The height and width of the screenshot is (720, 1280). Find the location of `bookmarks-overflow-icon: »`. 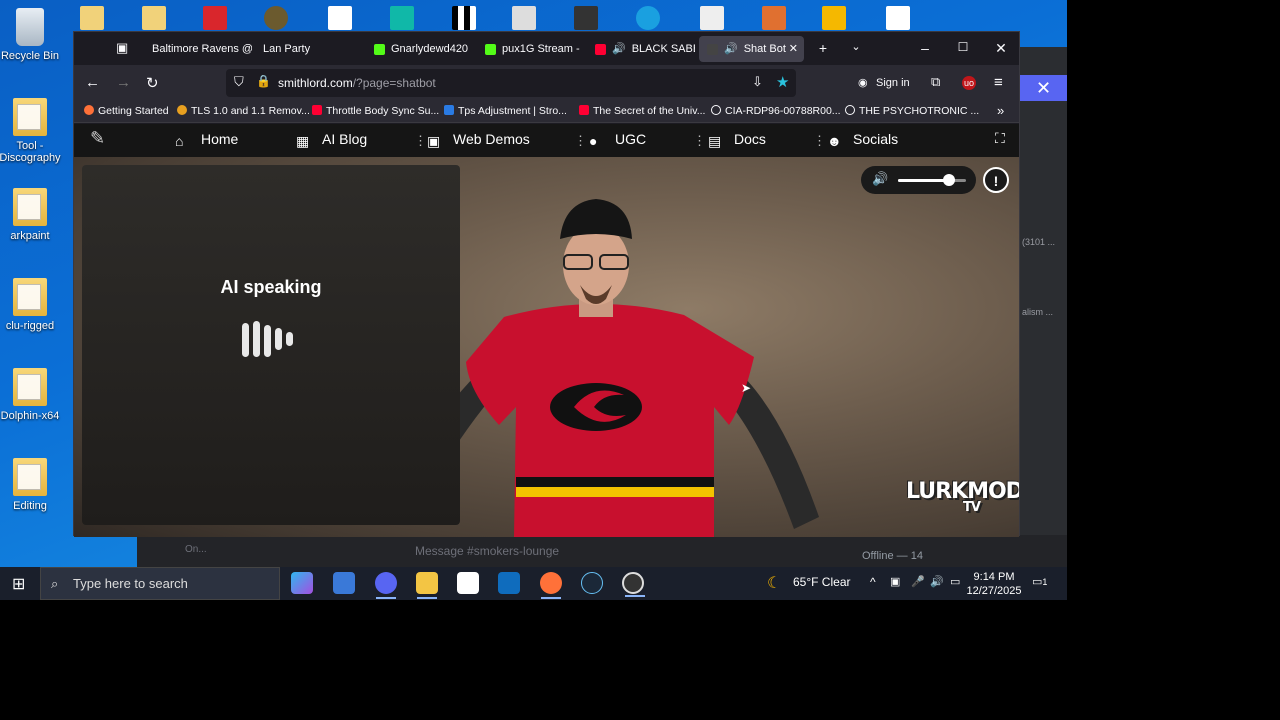

bookmarks-overflow-icon: » is located at coordinates (1000, 110).